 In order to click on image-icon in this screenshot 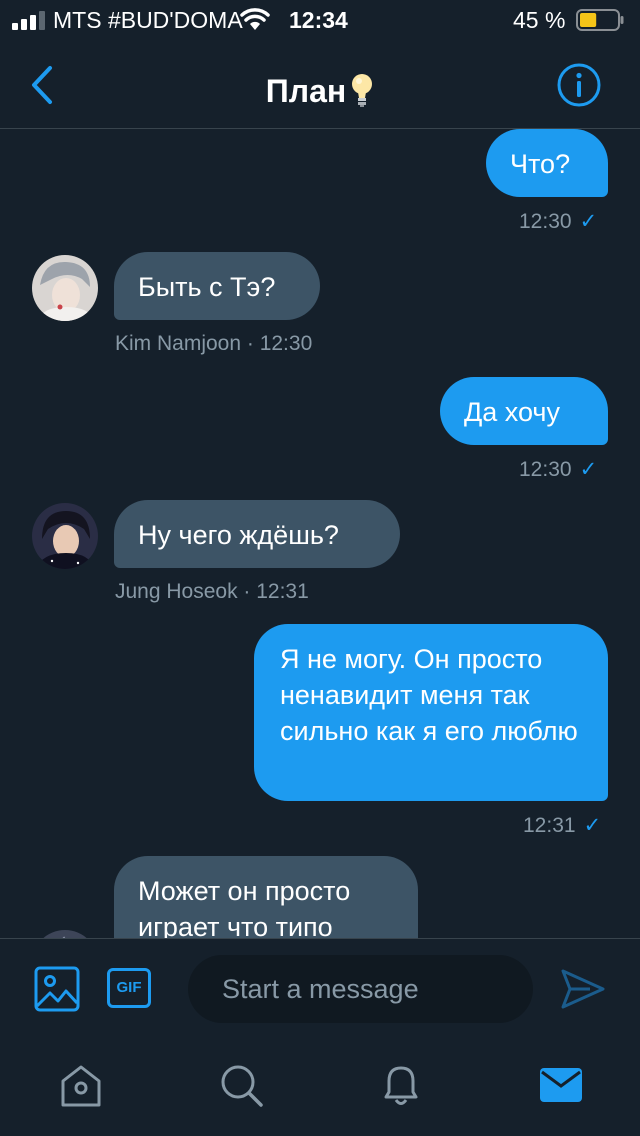, I will do `click(57, 989)`.